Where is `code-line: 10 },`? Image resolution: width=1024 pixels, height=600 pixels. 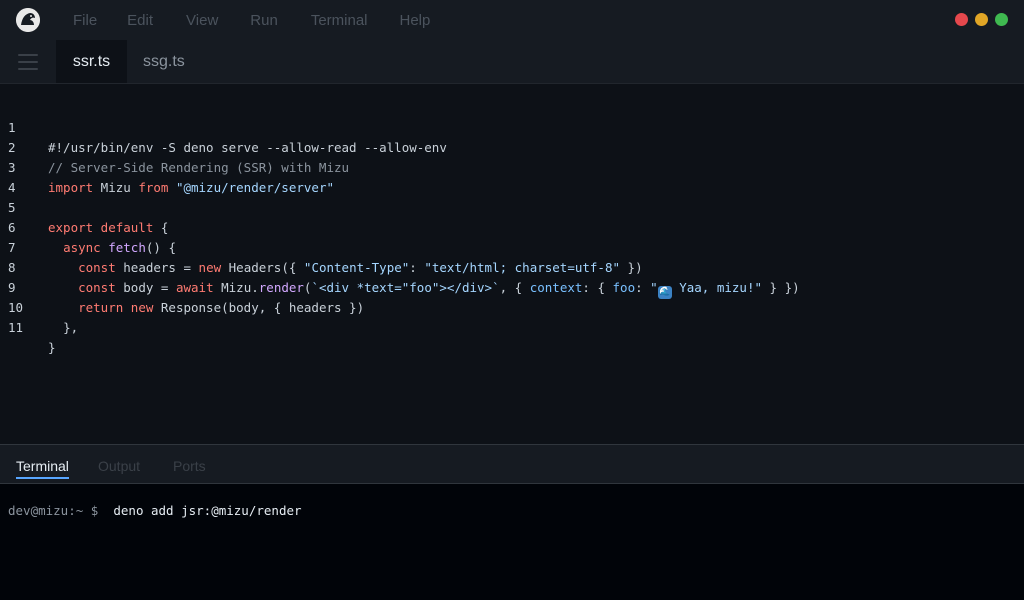 code-line: 10 }, is located at coordinates (512, 306).